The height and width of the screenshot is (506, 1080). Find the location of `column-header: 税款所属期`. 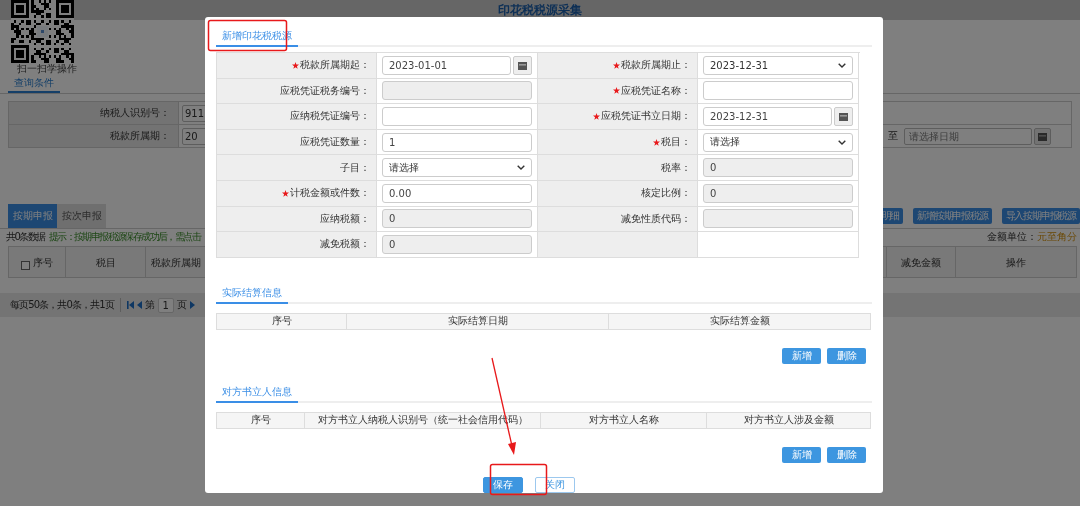

column-header: 税款所属期 is located at coordinates (176, 263).